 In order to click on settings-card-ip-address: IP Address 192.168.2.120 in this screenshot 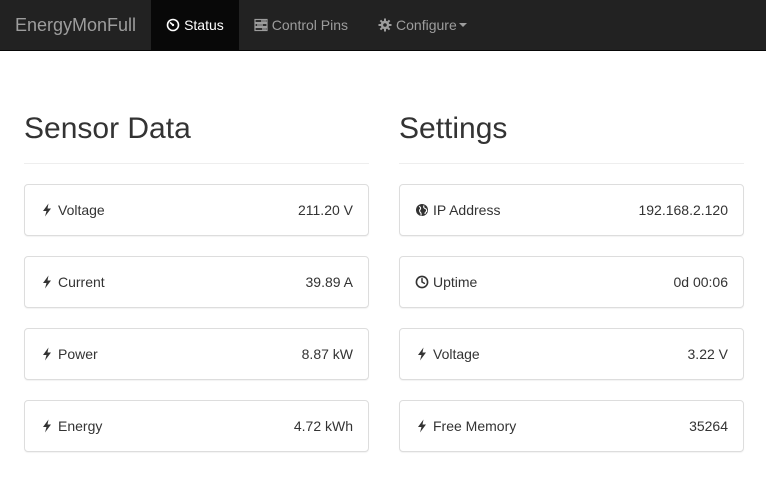, I will do `click(571, 210)`.